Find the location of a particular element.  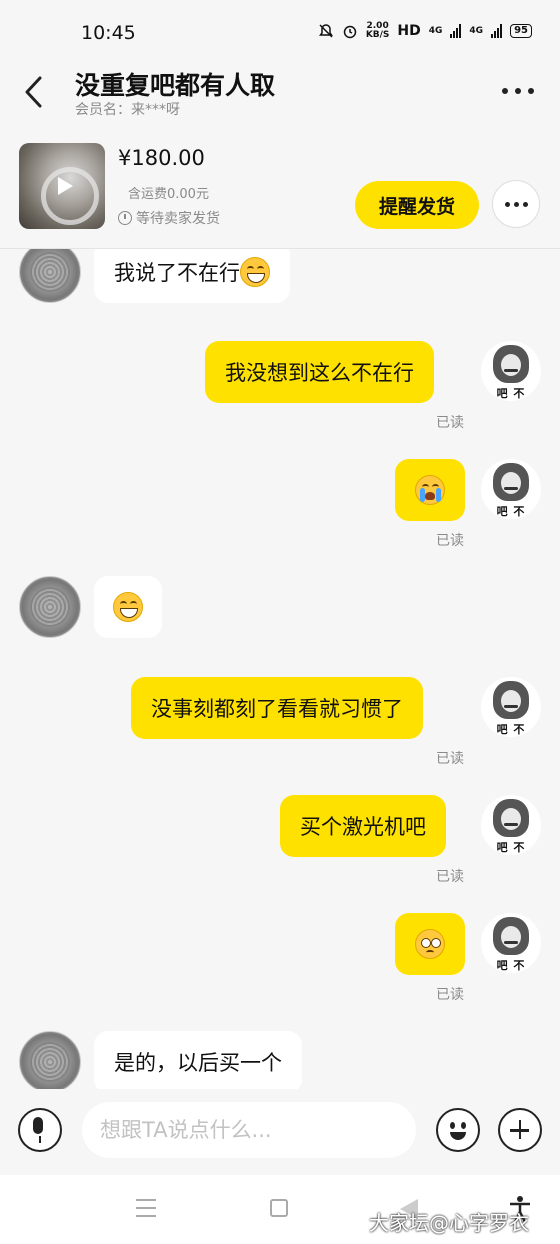

message-bubble: 没事刻都刻了看看就习惯了 is located at coordinates (277, 708).